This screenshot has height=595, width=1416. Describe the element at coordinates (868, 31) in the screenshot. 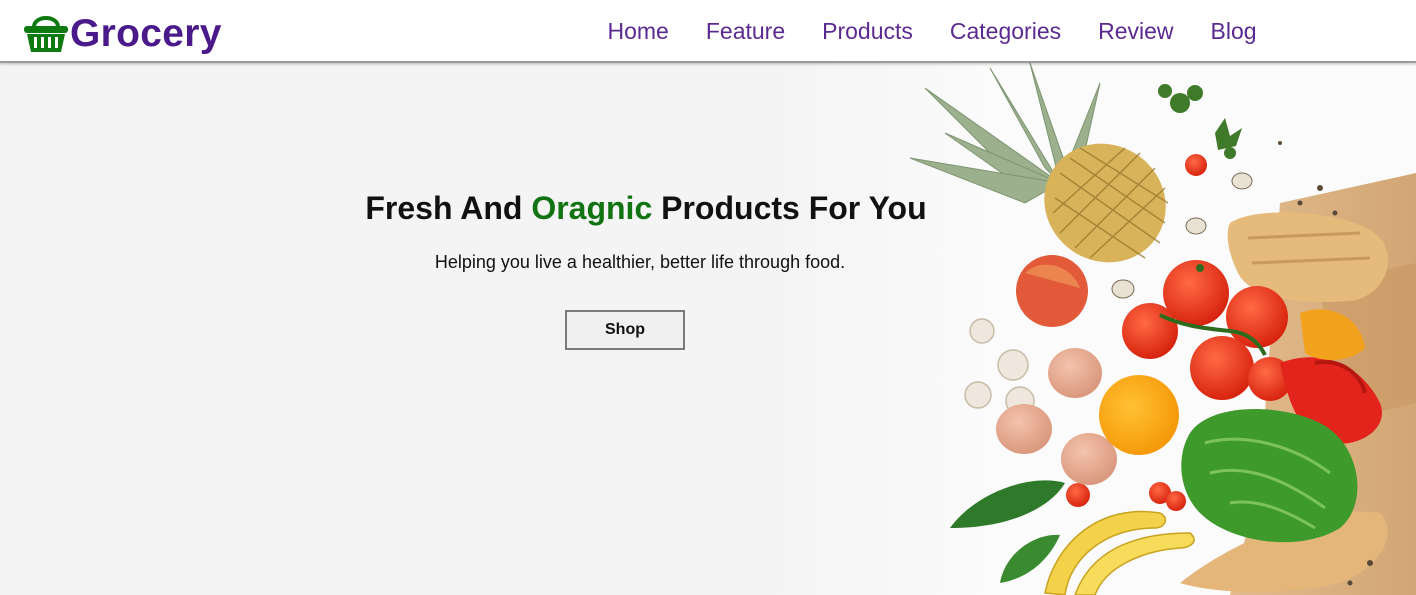

I see `nav-products: Products` at that location.